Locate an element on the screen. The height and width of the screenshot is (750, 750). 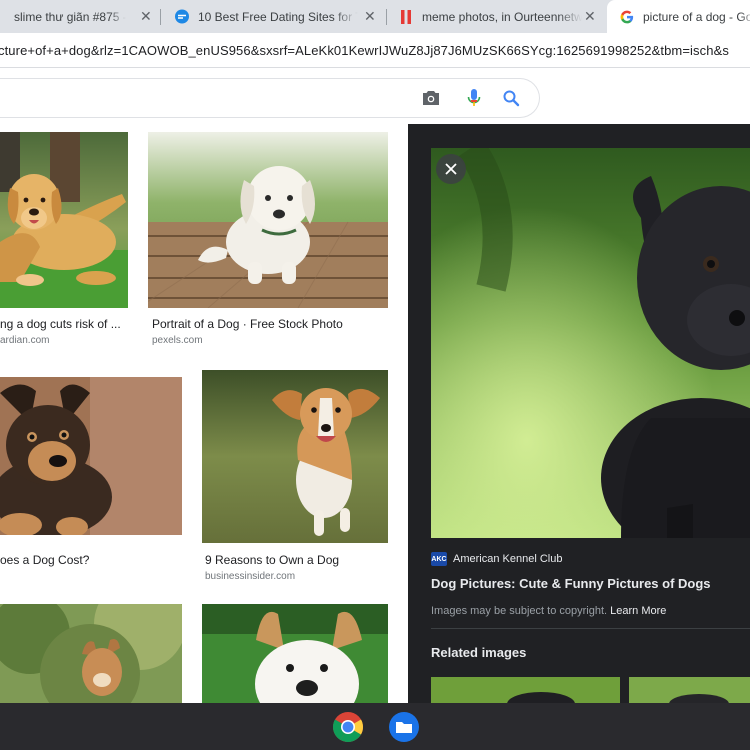
result-image-white-dog is located at coordinates (295, 654).